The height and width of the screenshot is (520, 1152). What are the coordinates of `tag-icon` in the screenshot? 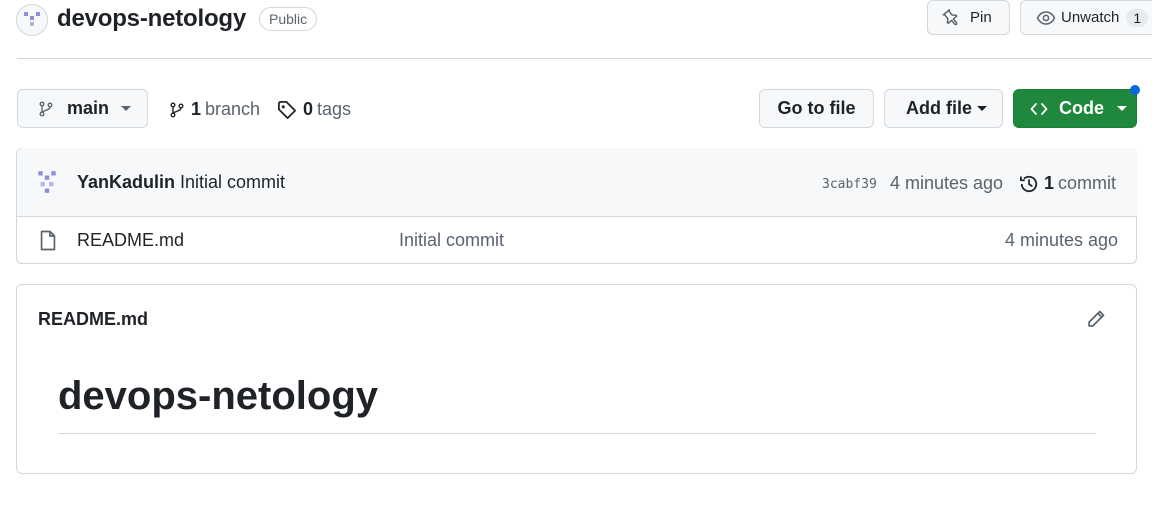 It's located at (287, 109).